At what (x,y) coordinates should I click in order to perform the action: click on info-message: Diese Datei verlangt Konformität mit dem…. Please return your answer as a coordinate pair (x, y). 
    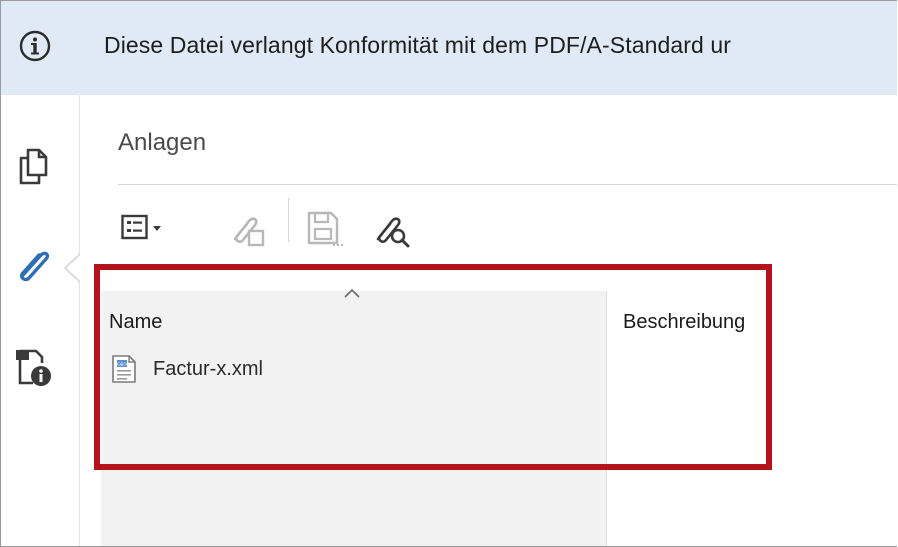
    Looking at the image, I should click on (418, 45).